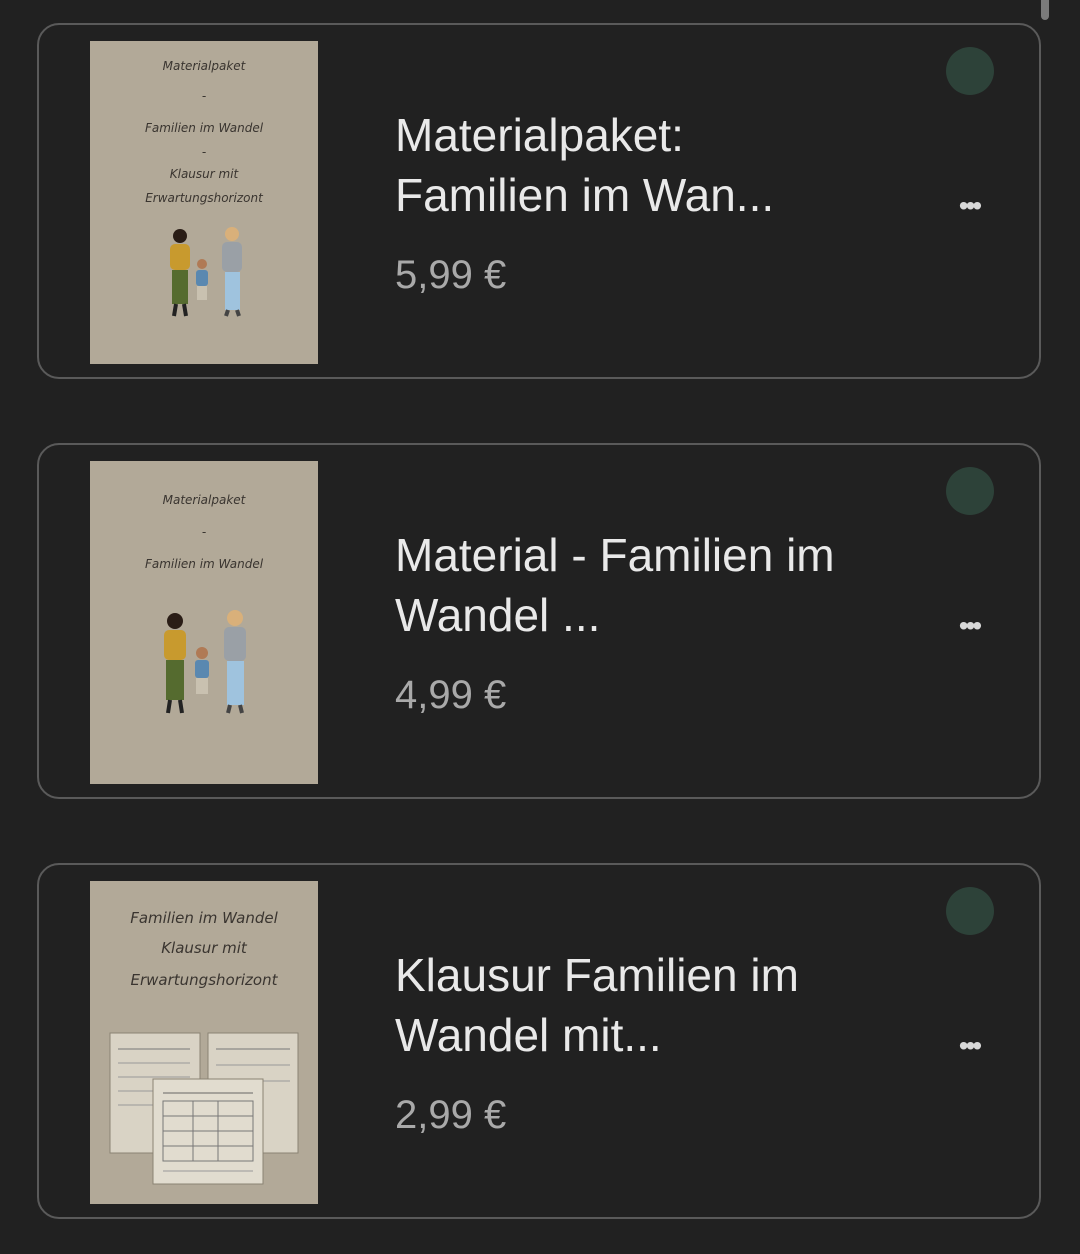 The height and width of the screenshot is (1254, 1080). I want to click on scrollbar-thumb, so click(1045, 10).